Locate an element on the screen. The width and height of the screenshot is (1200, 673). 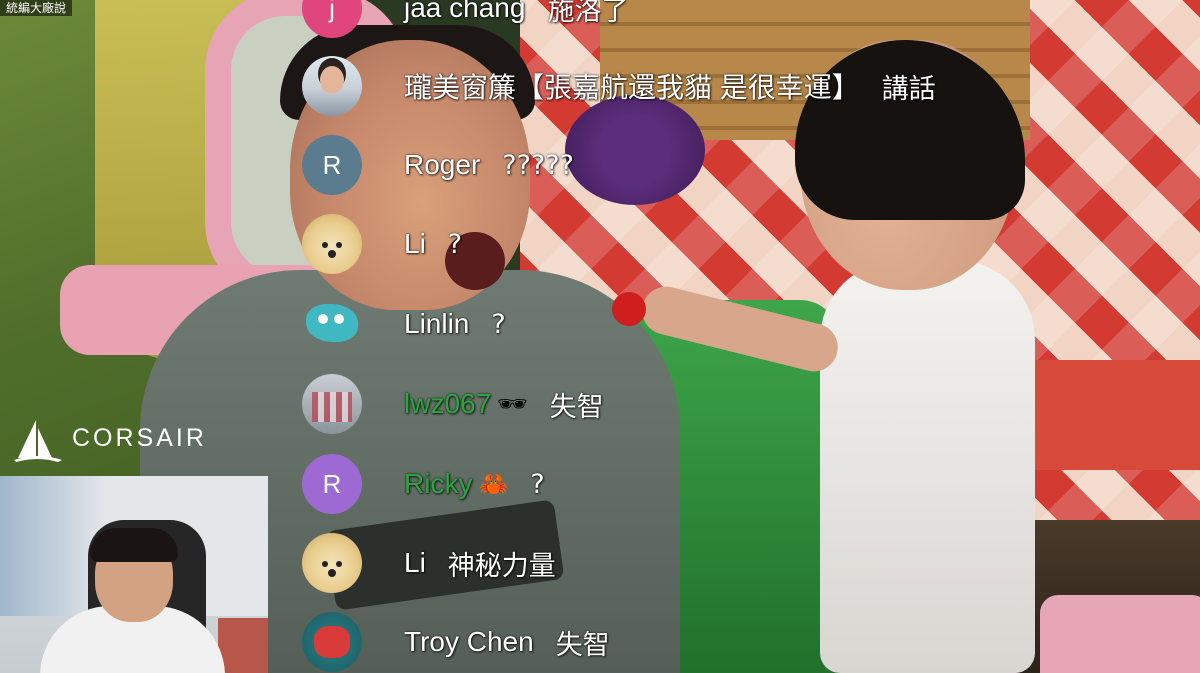
cartoon-icon is located at coordinates (332, 323).